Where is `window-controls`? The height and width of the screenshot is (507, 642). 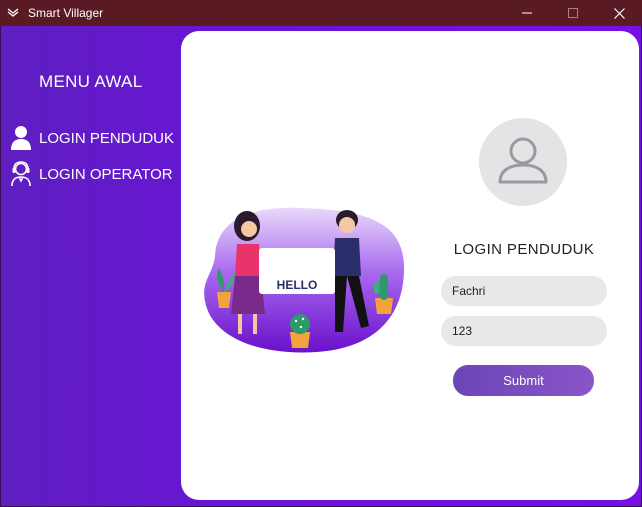 window-controls is located at coordinates (573, 13).